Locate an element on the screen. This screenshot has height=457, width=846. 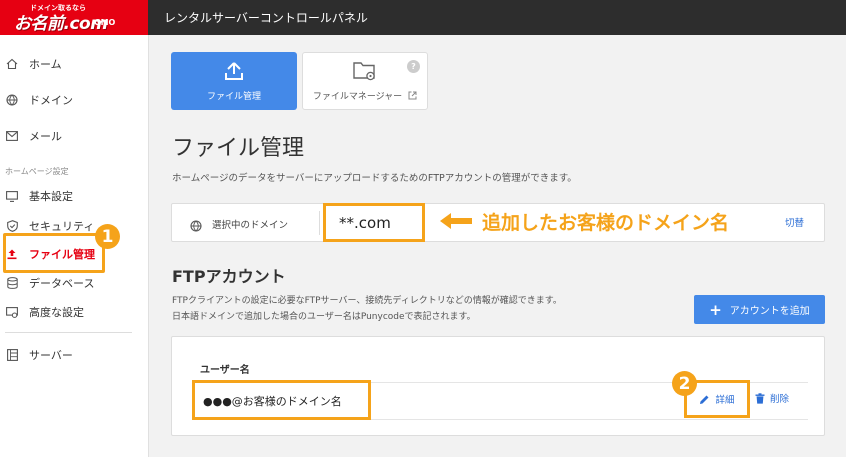
sidebar-item-mail: メール is located at coordinates (74, 136).